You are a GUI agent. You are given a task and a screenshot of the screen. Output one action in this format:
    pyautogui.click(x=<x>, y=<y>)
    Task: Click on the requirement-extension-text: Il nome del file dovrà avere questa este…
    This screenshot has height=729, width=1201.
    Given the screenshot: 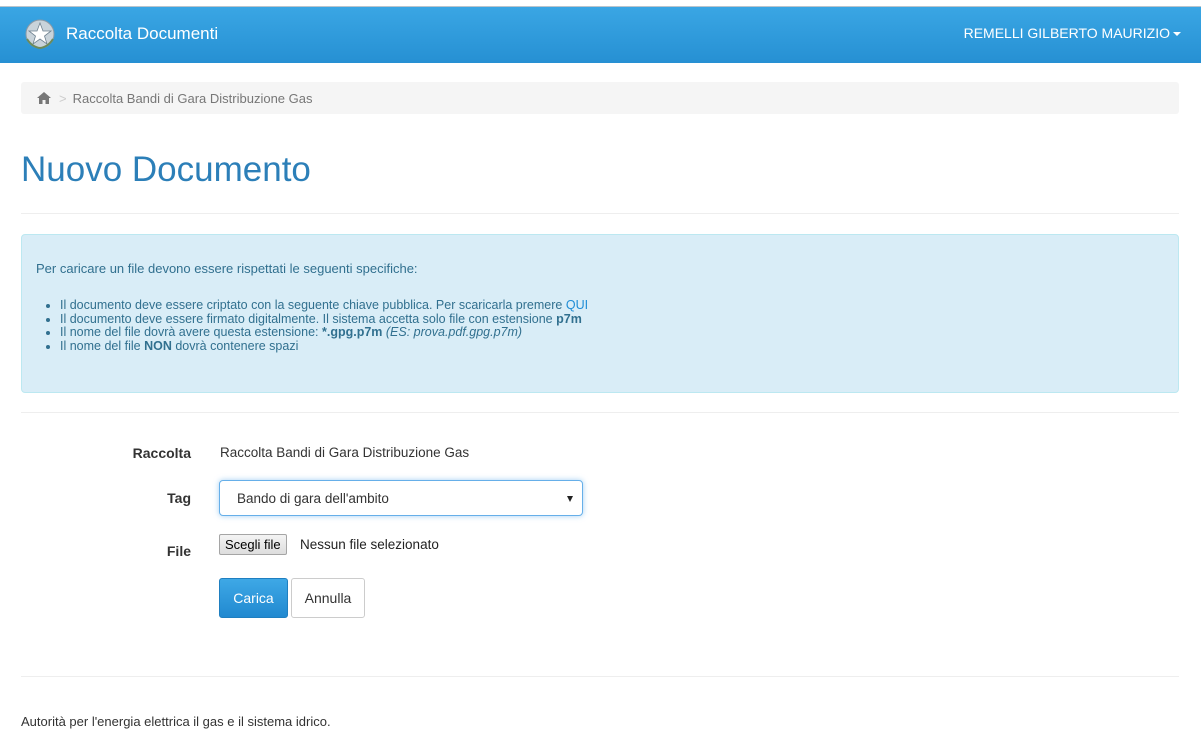 What is the action you would take?
    pyautogui.click(x=189, y=332)
    